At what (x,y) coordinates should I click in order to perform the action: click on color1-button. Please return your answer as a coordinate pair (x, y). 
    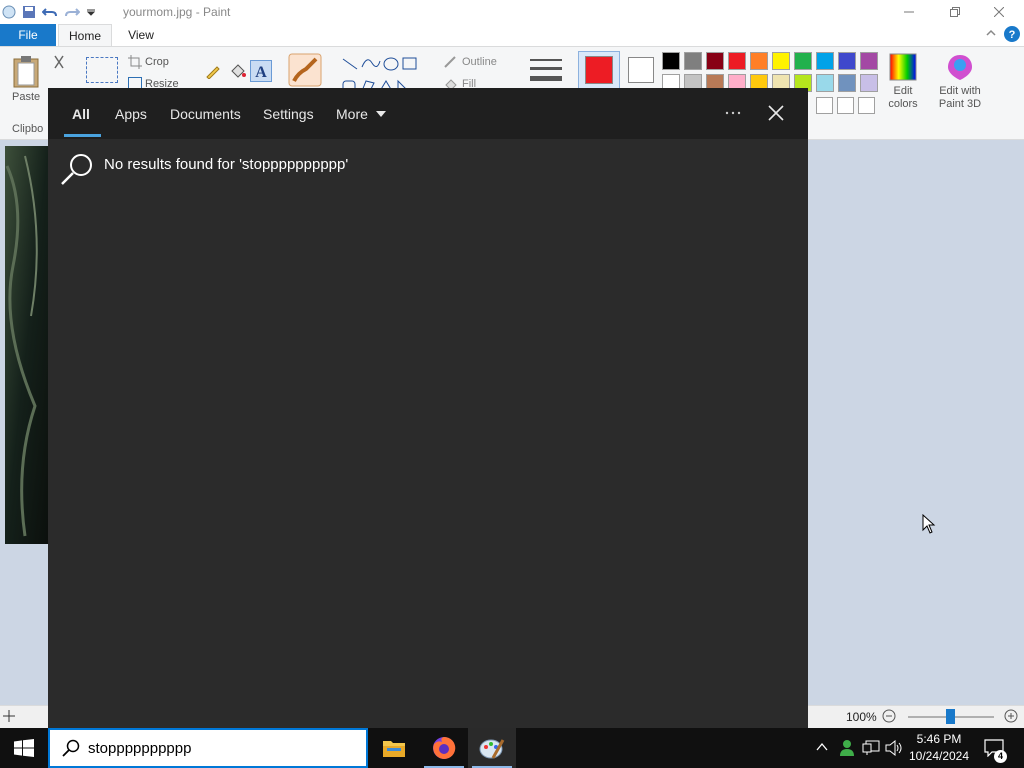
    Looking at the image, I should click on (599, 70).